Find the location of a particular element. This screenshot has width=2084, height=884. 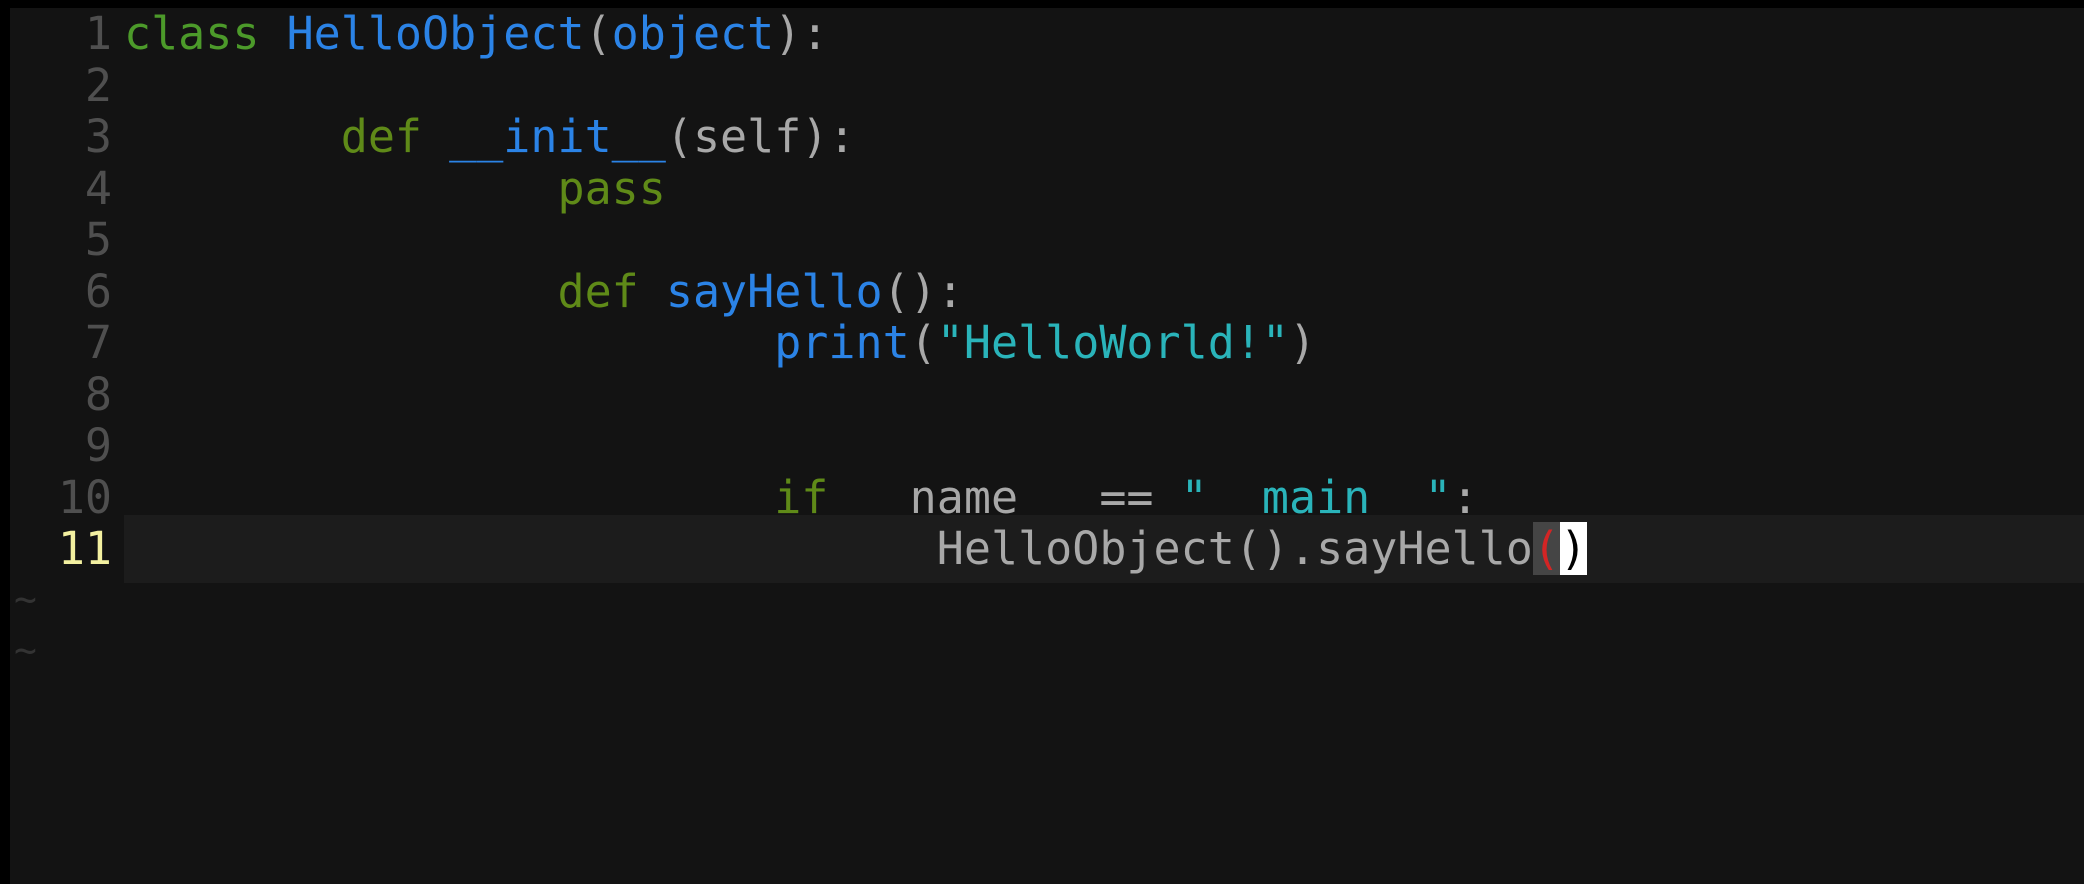

text-cursor: ) is located at coordinates (1573, 548).